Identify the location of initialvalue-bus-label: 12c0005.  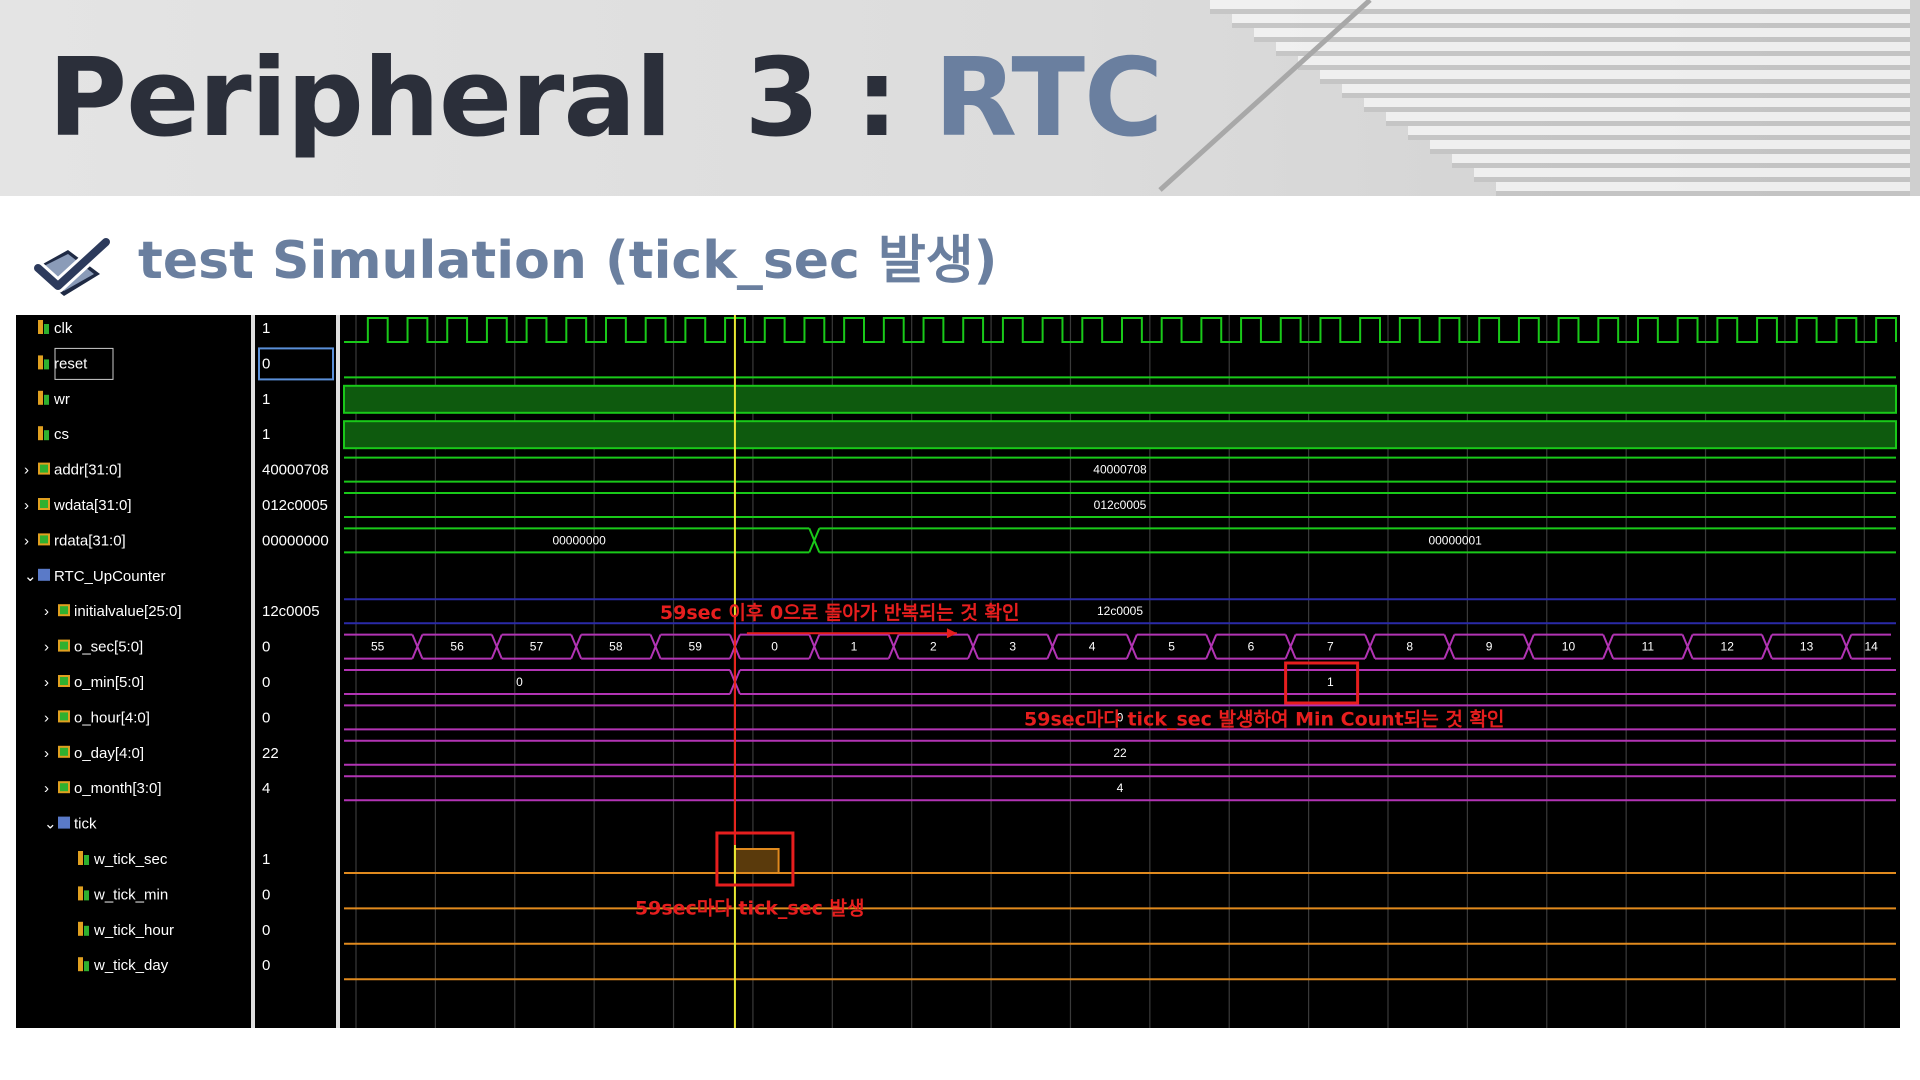
(1120, 611).